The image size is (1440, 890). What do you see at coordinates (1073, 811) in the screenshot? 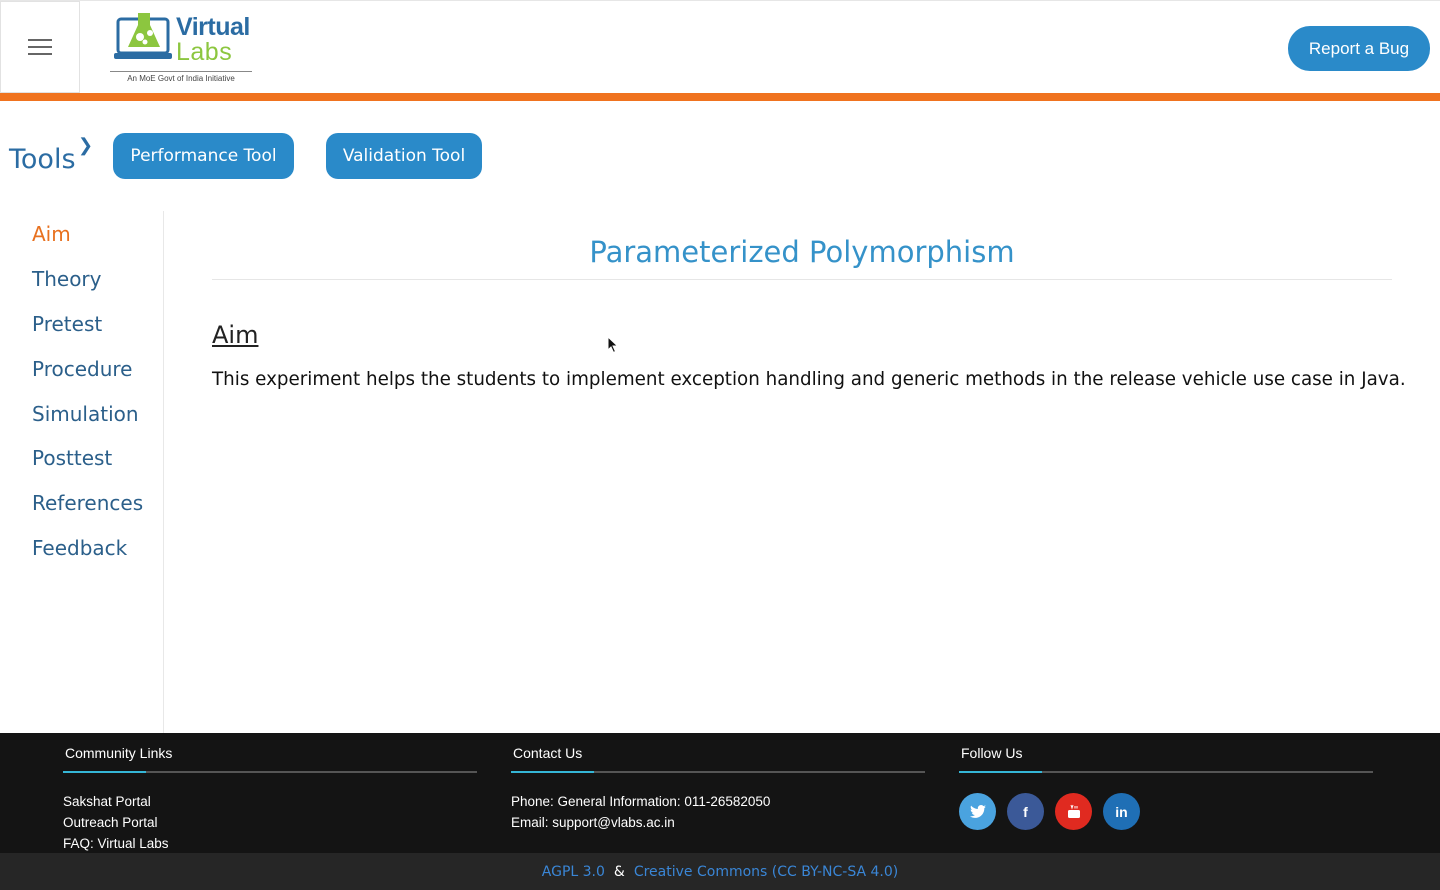
I see `youtube-icon` at bounding box center [1073, 811].